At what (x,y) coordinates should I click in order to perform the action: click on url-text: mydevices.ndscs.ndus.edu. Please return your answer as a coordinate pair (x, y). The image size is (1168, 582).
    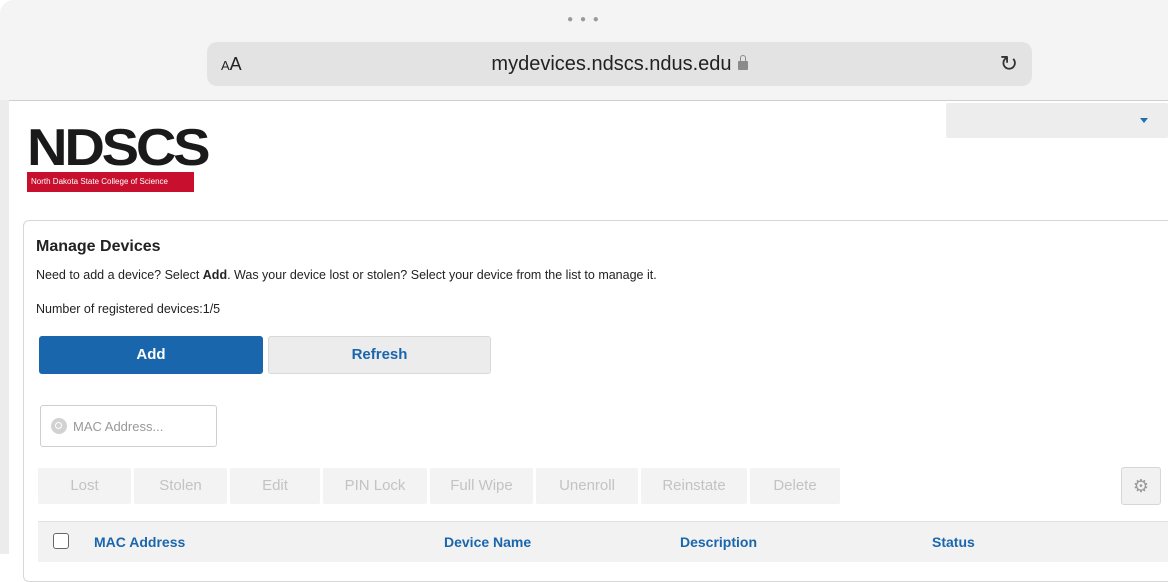
    Looking at the image, I should click on (619, 64).